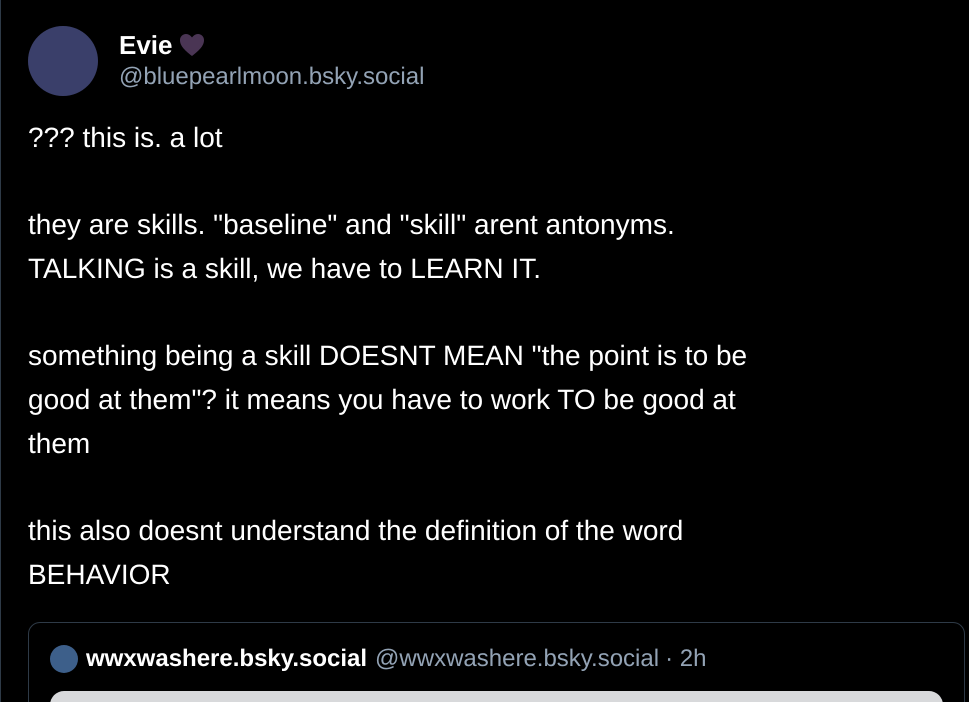  I want to click on post-paragraph: this also doesnt understand the definition of the word BEHAVIOR, so click(356, 553).